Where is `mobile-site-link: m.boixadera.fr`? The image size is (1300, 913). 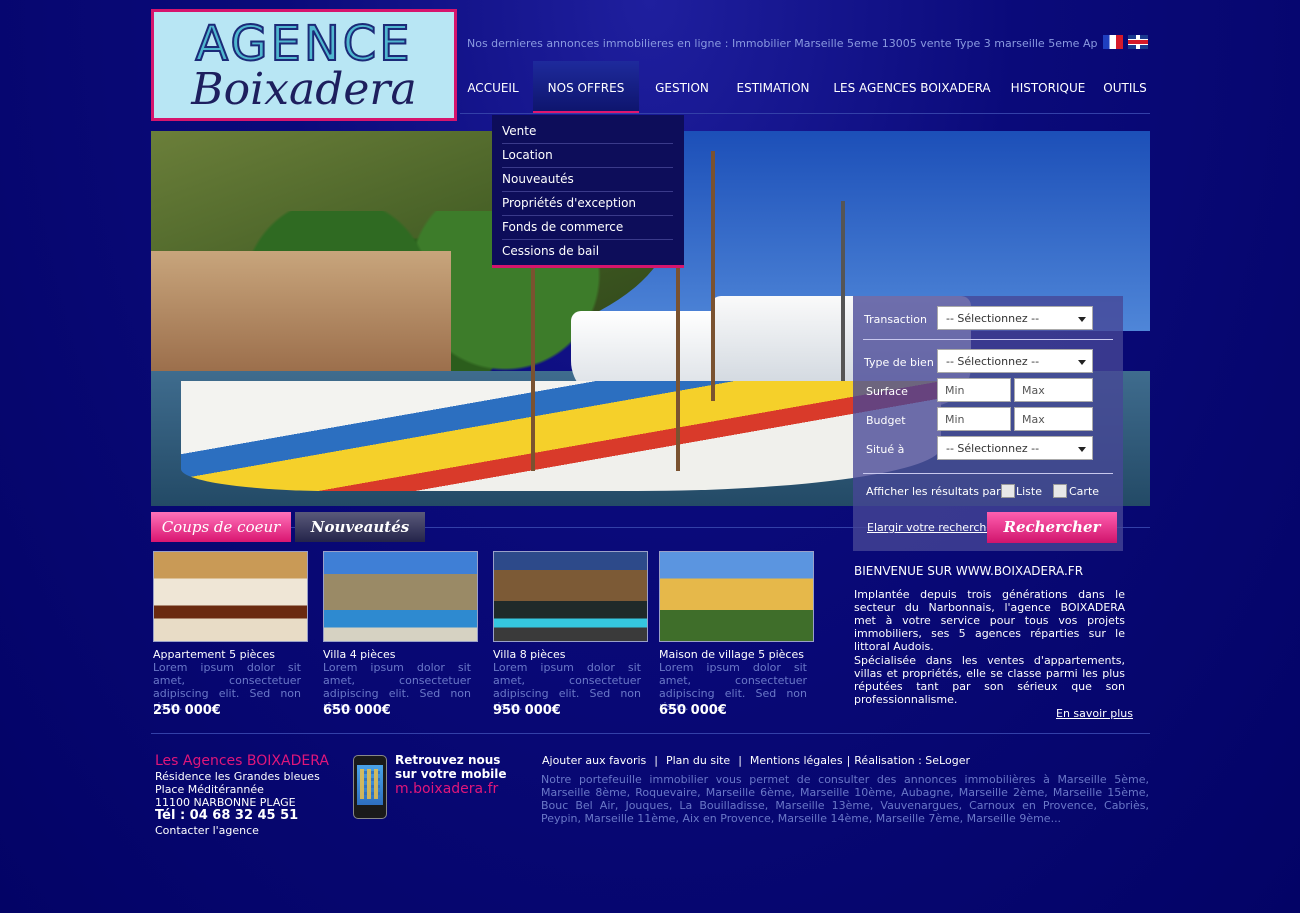
mobile-site-link: m.boixadera.fr is located at coordinates (446, 789).